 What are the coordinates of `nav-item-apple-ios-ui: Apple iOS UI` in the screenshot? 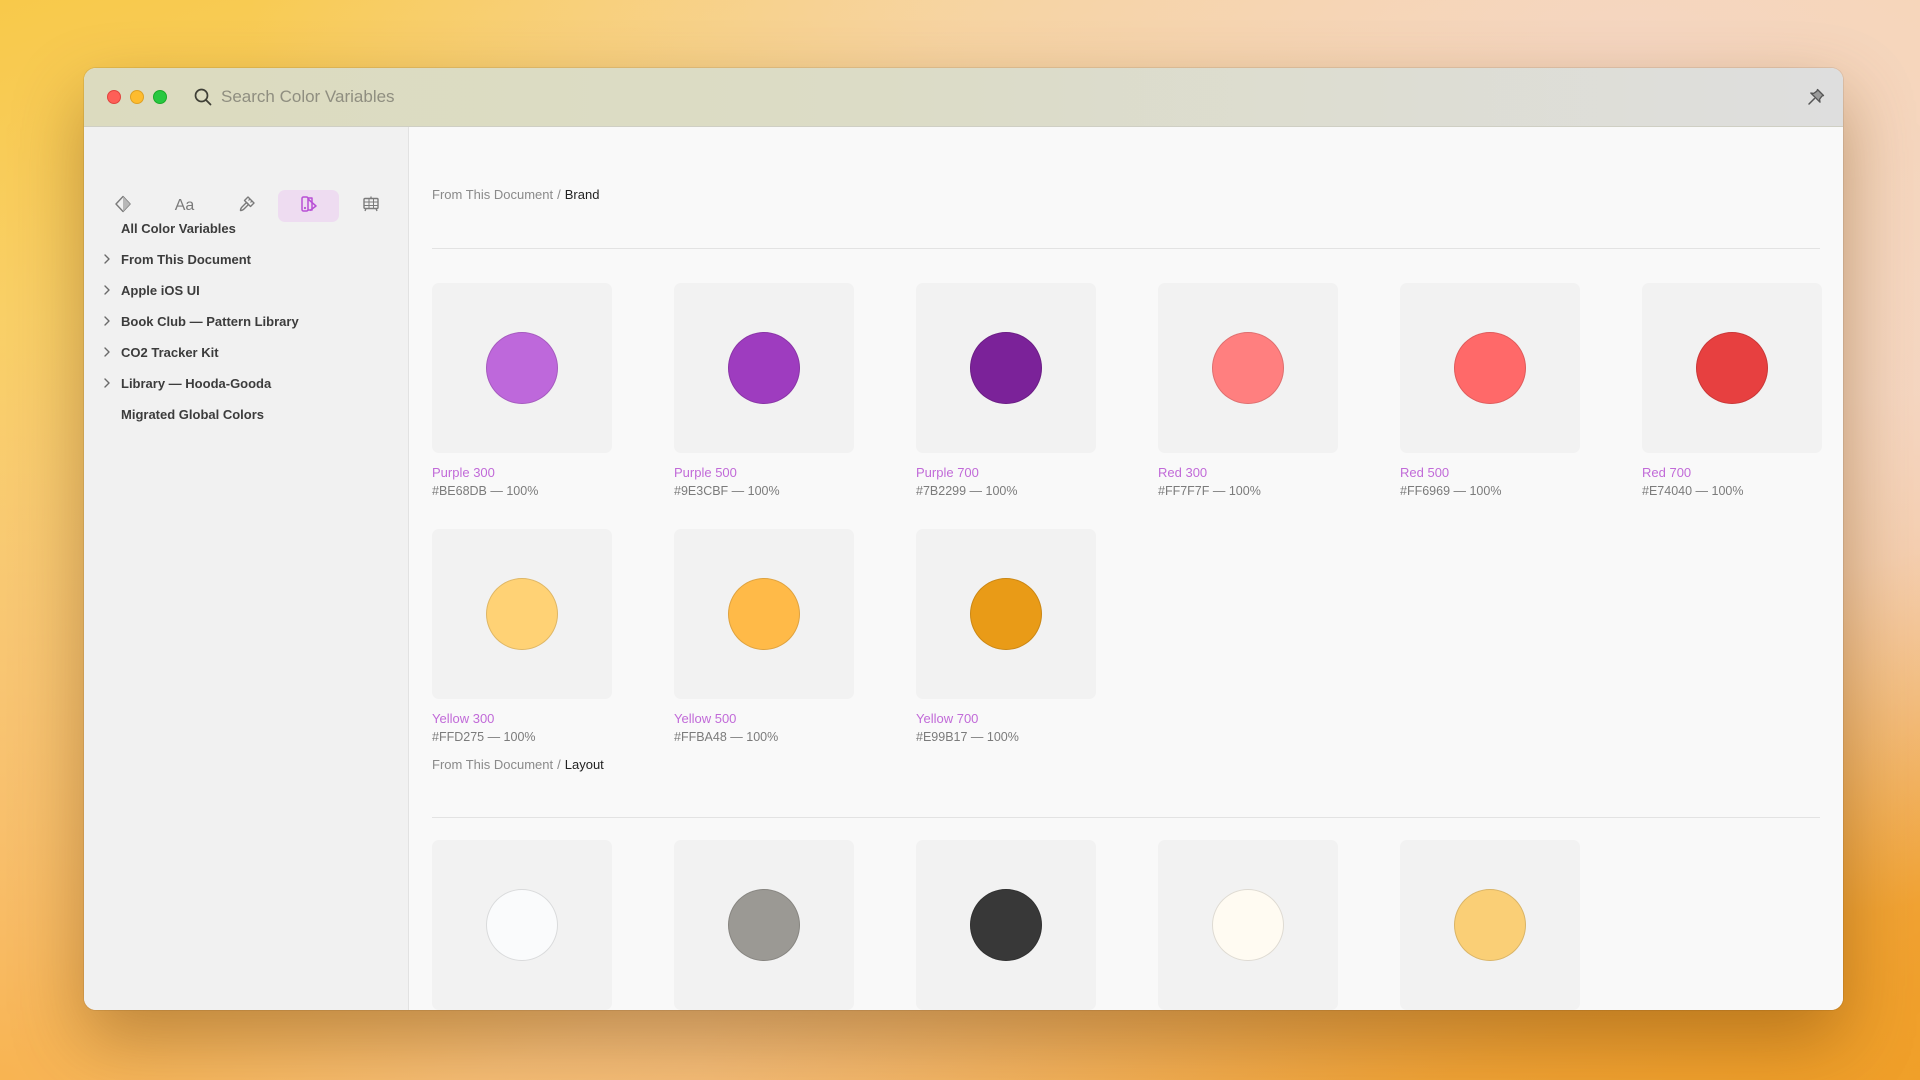 It's located at (246, 290).